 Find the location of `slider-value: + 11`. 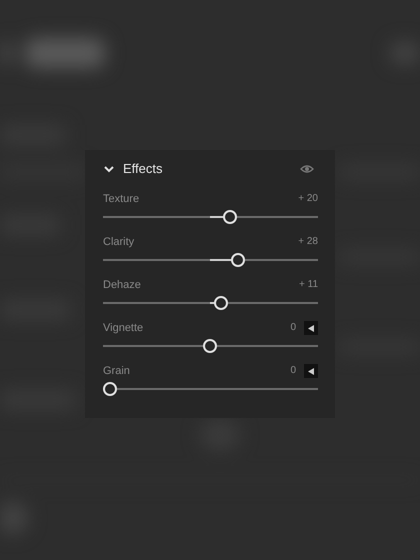

slider-value: + 11 is located at coordinates (308, 285).